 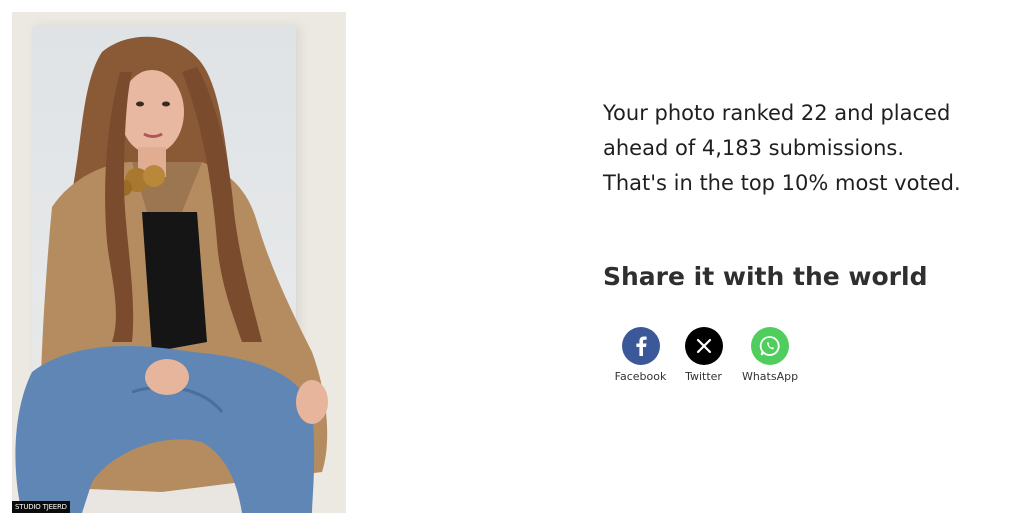 What do you see at coordinates (41, 507) in the screenshot?
I see `photo-credit: STUDIO TJEERD` at bounding box center [41, 507].